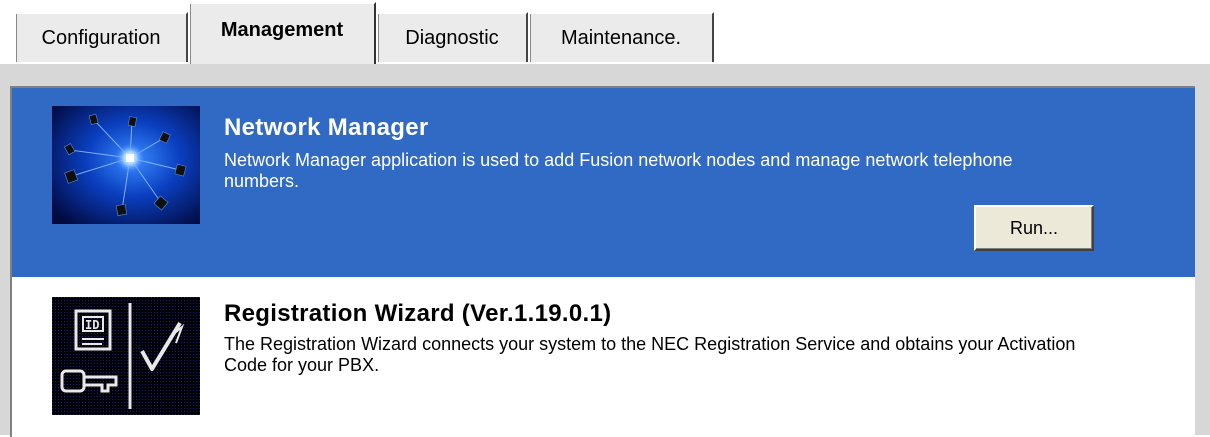 Image resolution: width=1210 pixels, height=437 pixels. Describe the element at coordinates (92, 325) in the screenshot. I see `svg-text: ID` at that location.